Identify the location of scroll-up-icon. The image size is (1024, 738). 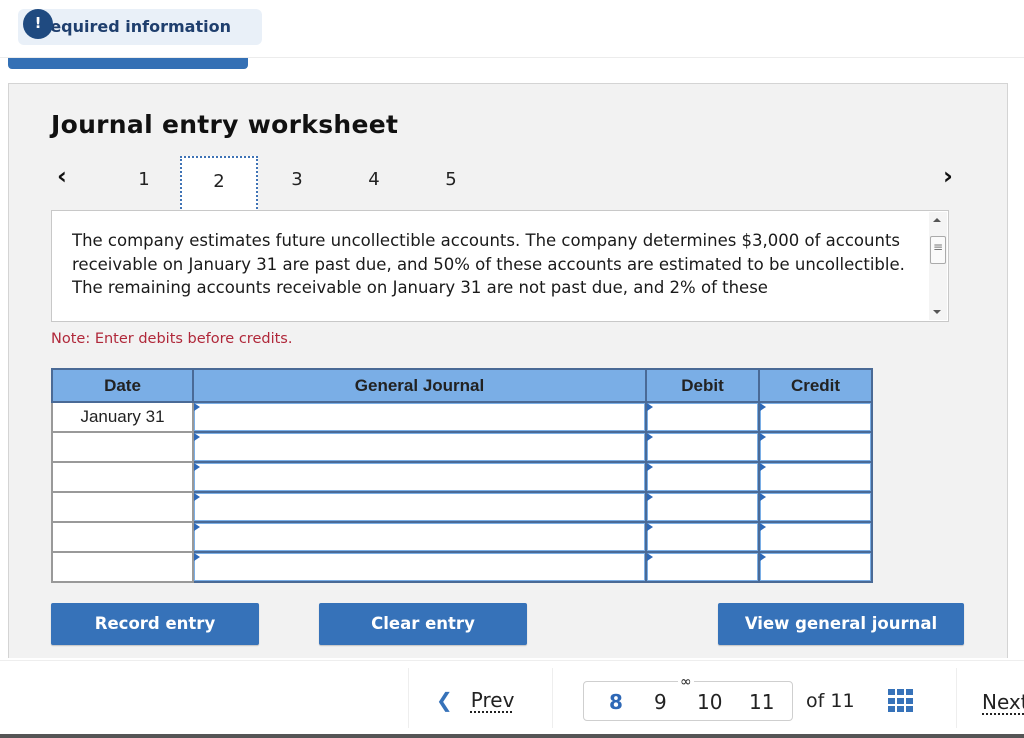
(937, 220).